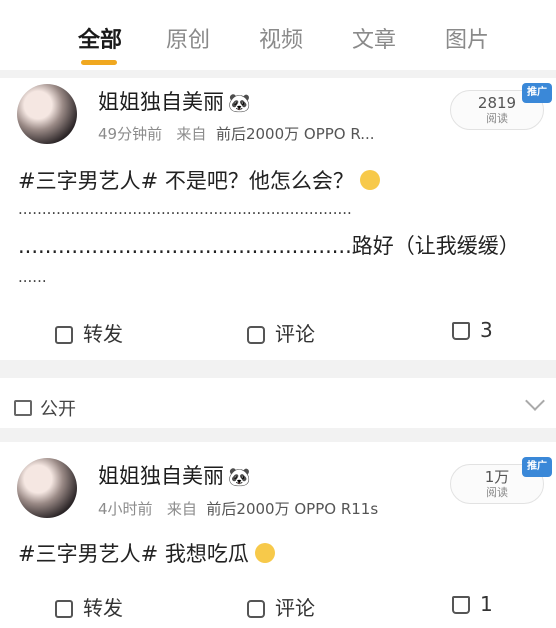  I want to click on visibility-label: 公开, so click(45, 408).